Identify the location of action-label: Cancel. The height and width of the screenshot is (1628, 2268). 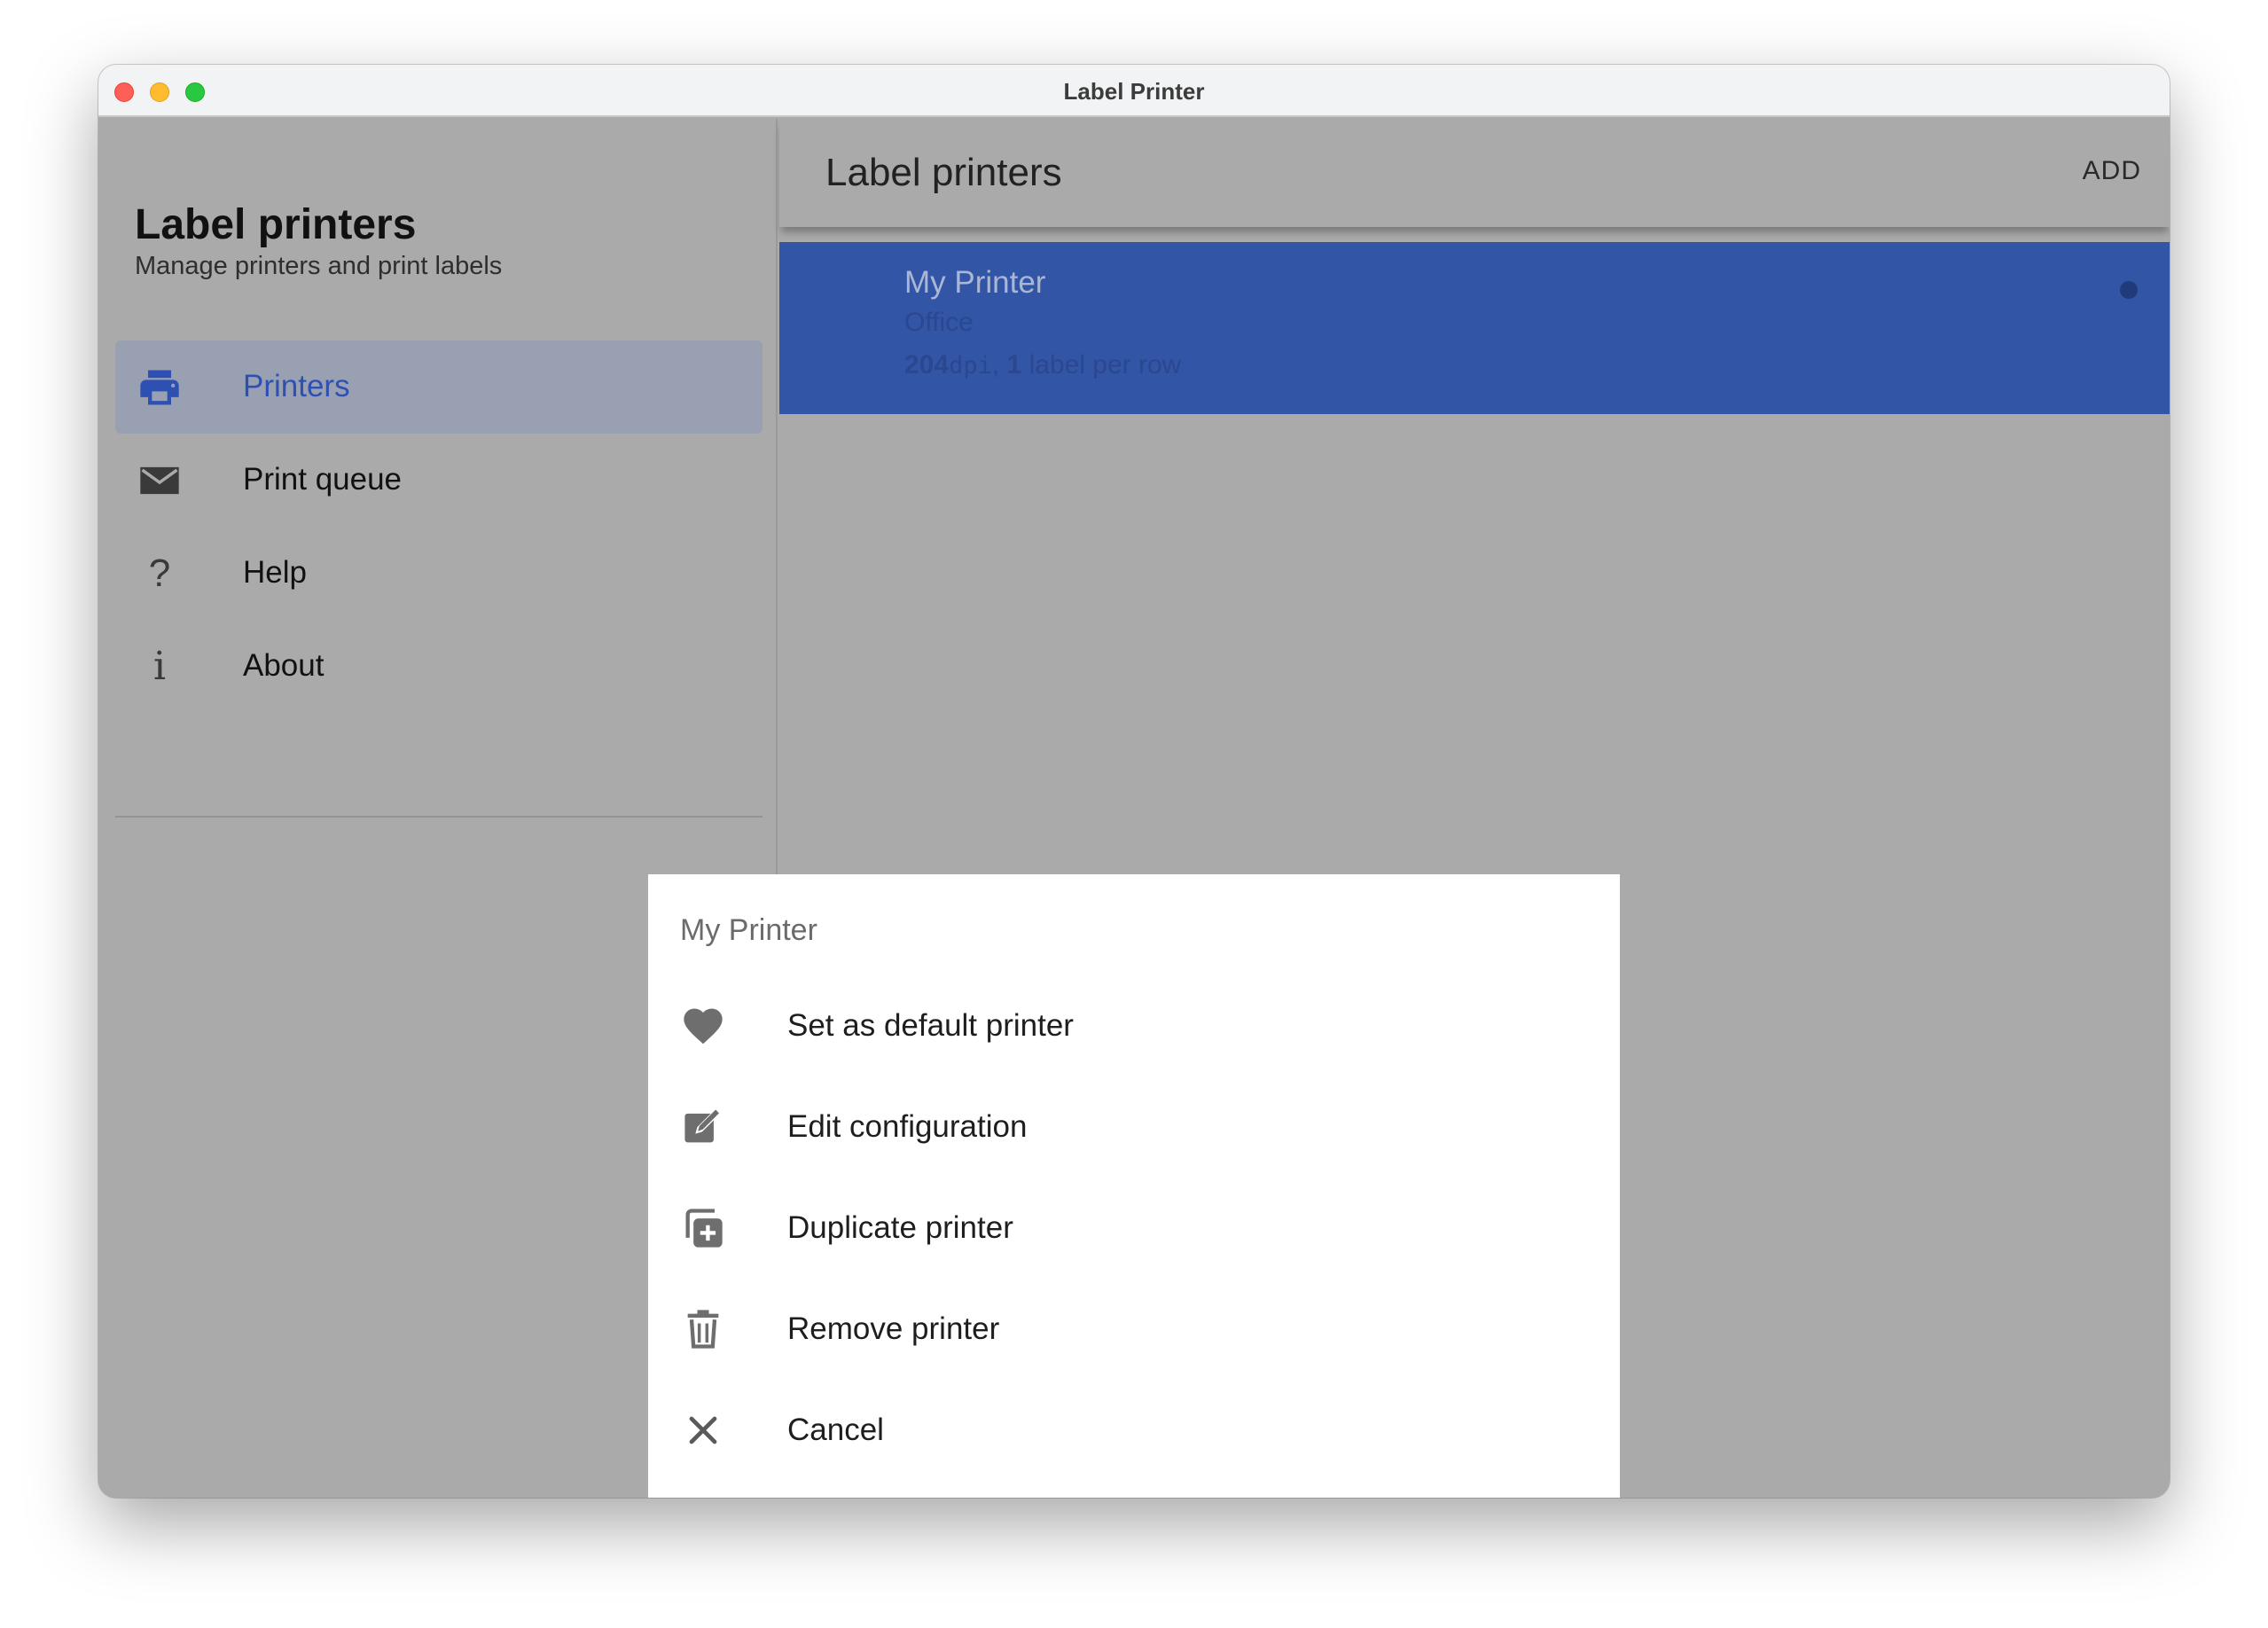
(835, 1430).